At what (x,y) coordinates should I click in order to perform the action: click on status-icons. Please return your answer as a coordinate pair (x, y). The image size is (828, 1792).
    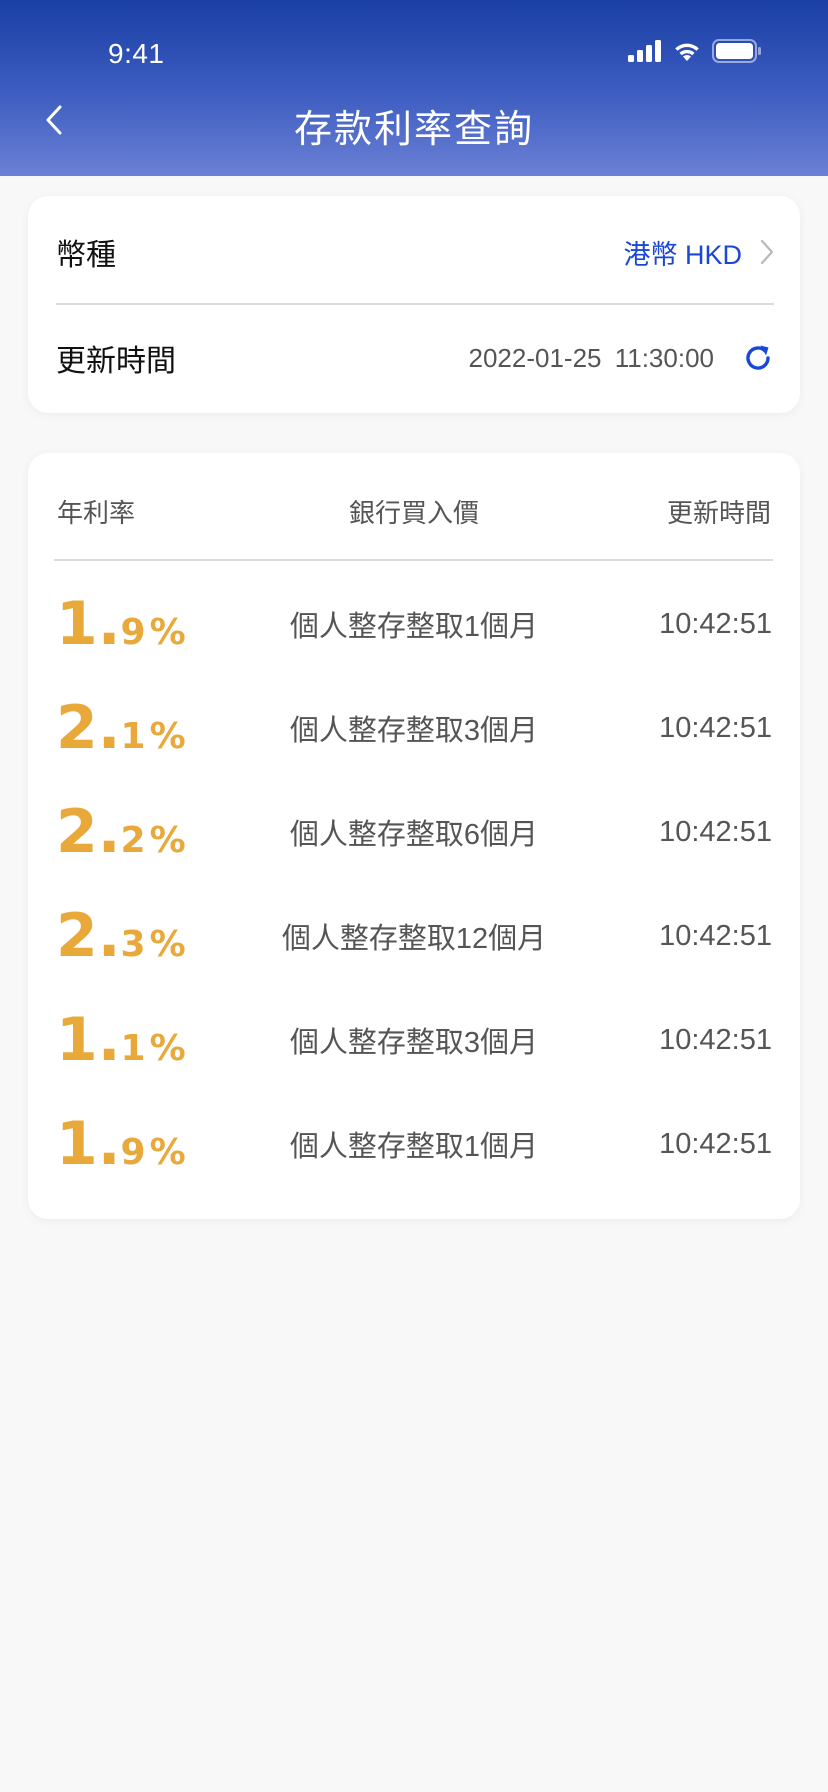
    Looking at the image, I should click on (695, 51).